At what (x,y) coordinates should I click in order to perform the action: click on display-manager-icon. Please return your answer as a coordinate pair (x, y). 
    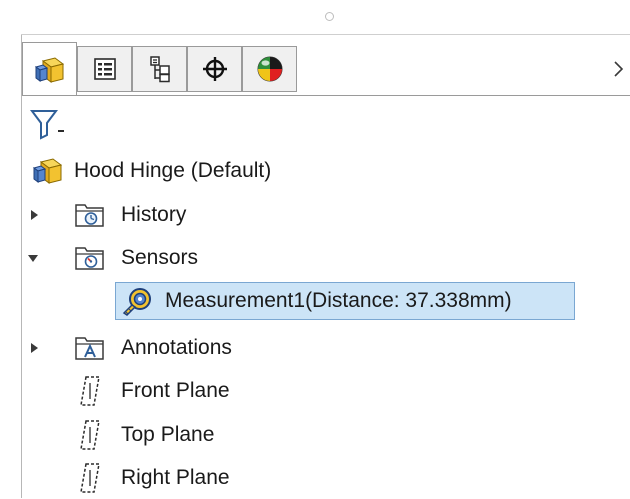
    Looking at the image, I should click on (269, 69).